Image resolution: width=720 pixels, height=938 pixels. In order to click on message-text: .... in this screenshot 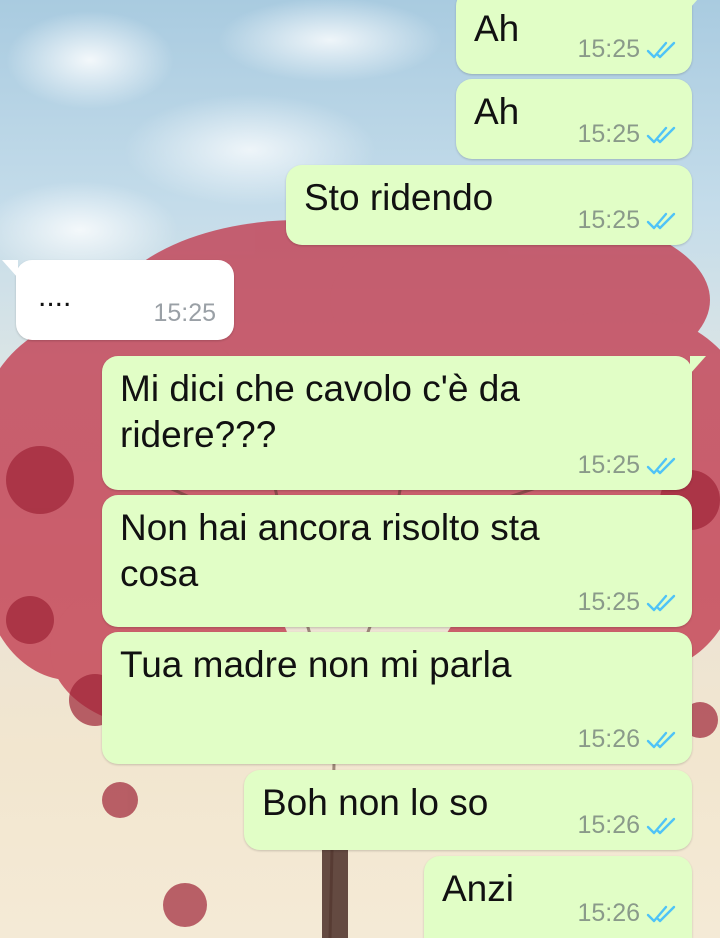, I will do `click(55, 296)`.